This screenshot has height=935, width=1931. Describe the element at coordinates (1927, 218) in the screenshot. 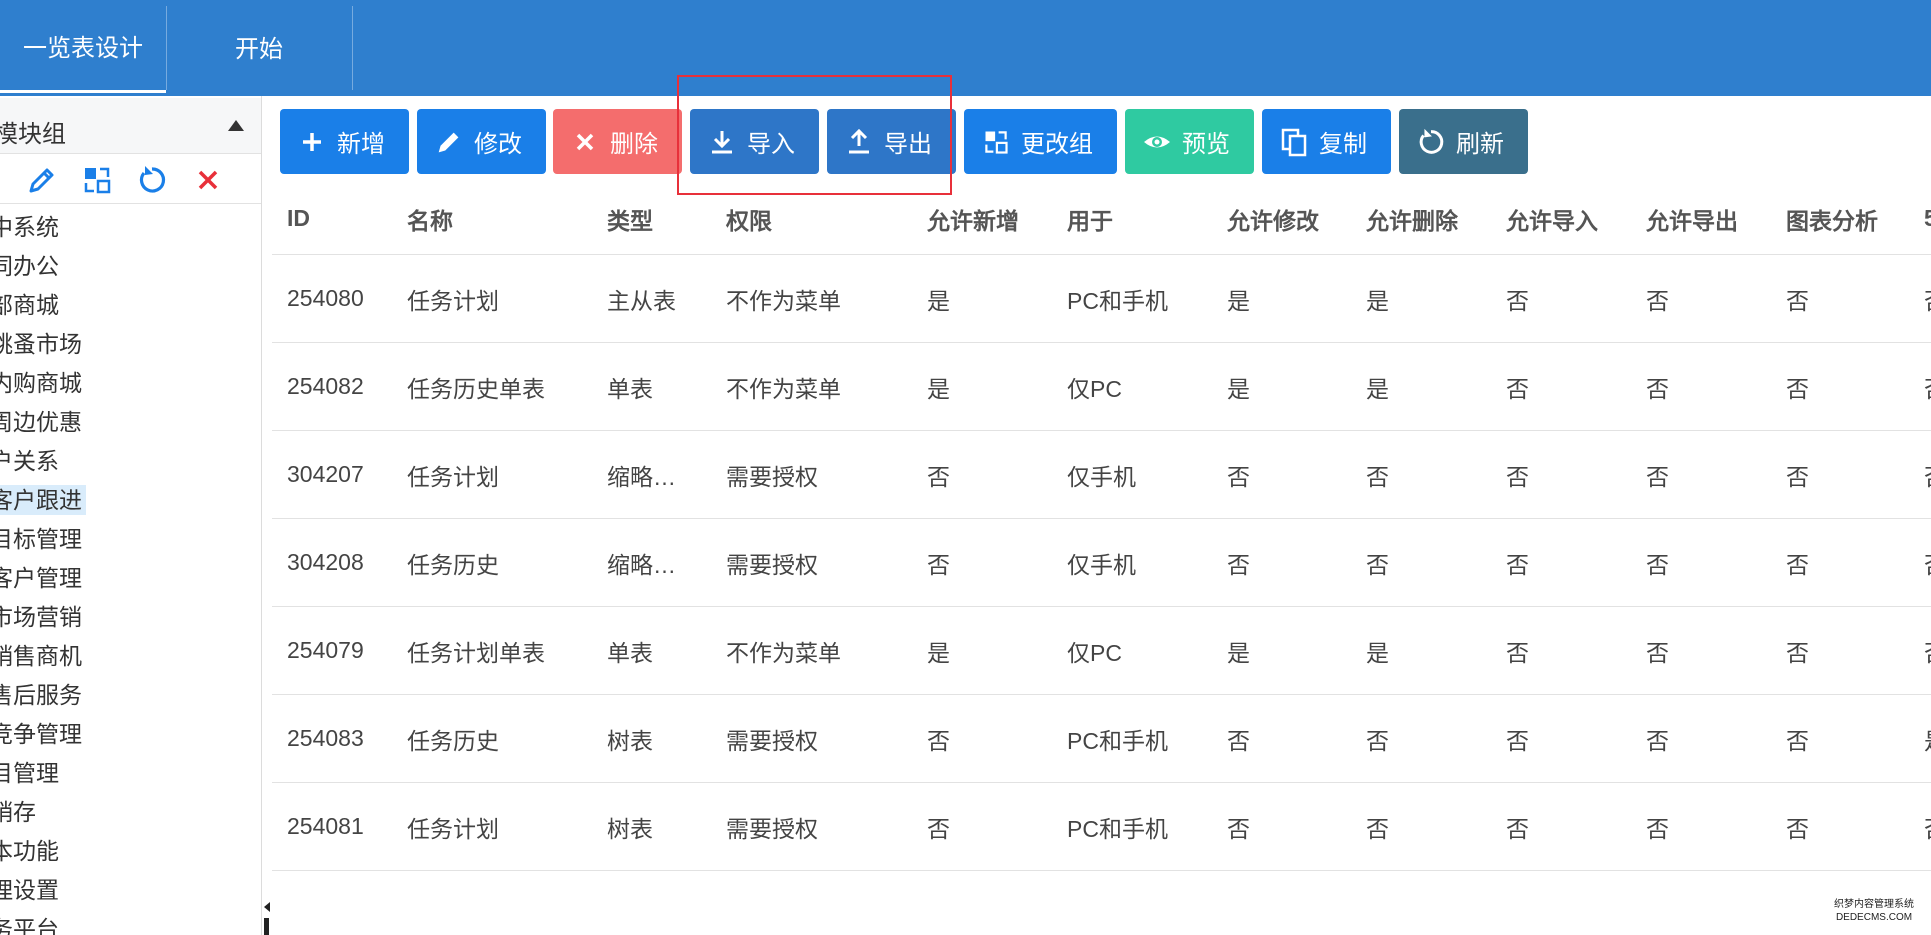

I see `column-header: 5` at that location.